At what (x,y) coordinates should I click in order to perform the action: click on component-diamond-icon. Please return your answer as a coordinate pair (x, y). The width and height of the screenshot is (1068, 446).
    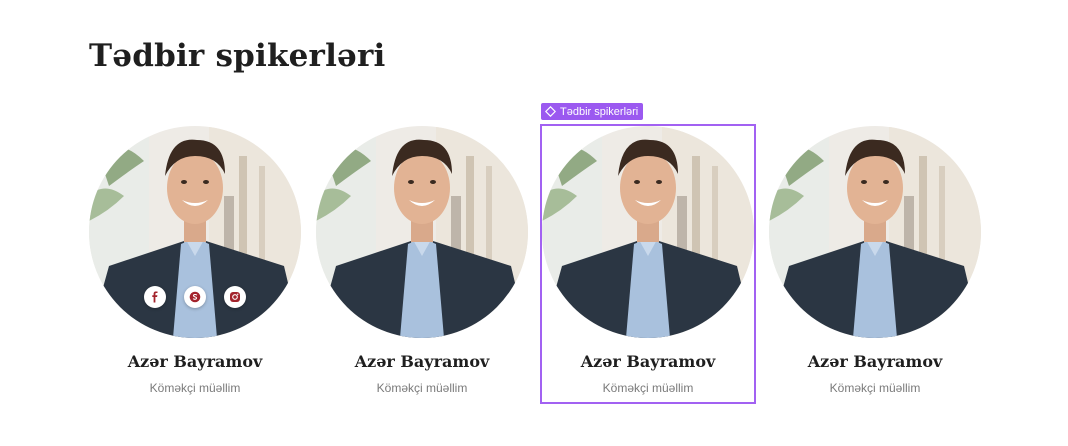
    Looking at the image, I should click on (550, 111).